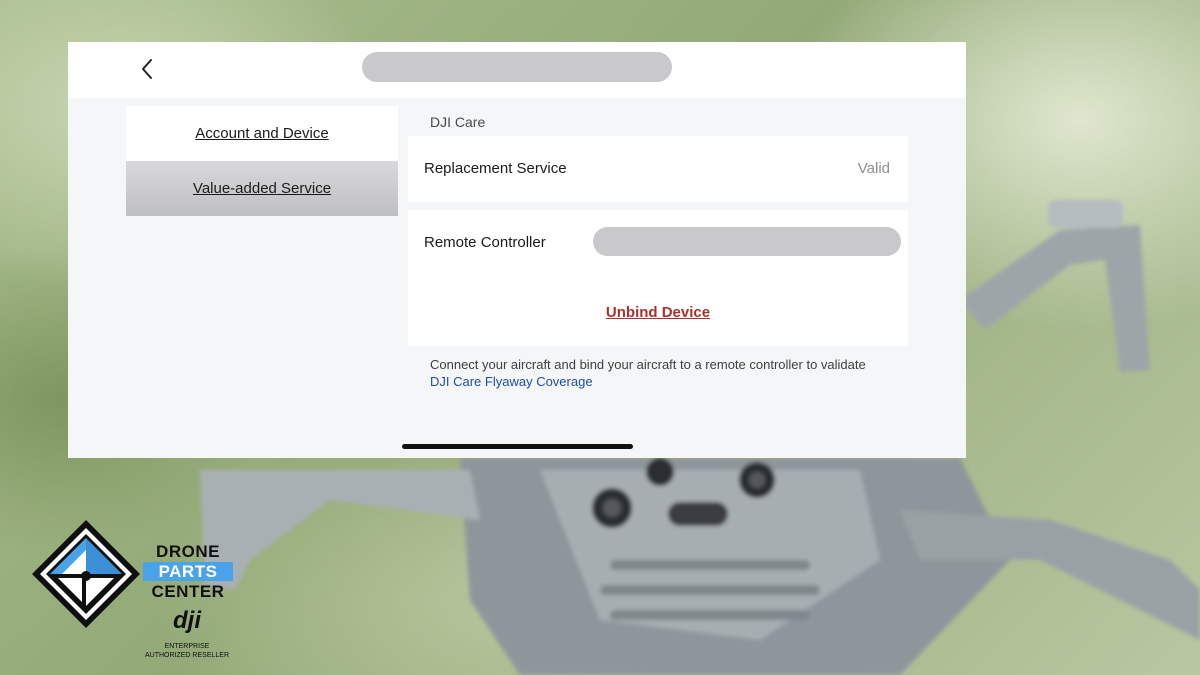  What do you see at coordinates (658, 278) in the screenshot?
I see `remote-controller-card: Remote Controller Unbind Device` at bounding box center [658, 278].